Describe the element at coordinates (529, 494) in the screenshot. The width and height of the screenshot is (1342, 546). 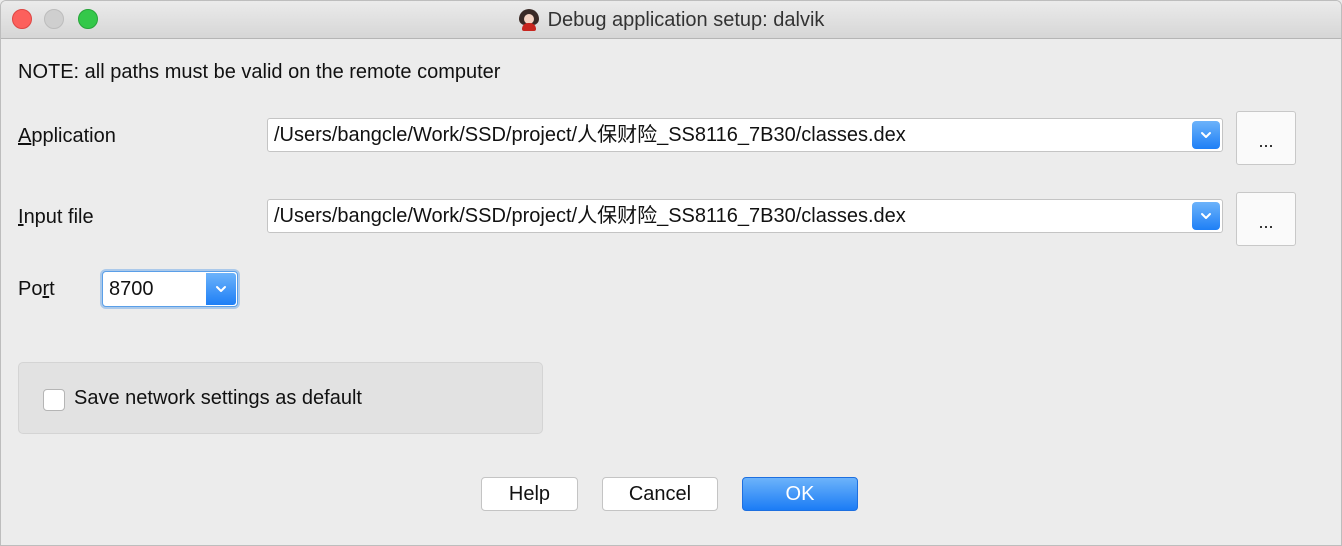
I see `help-button: Help` at that location.